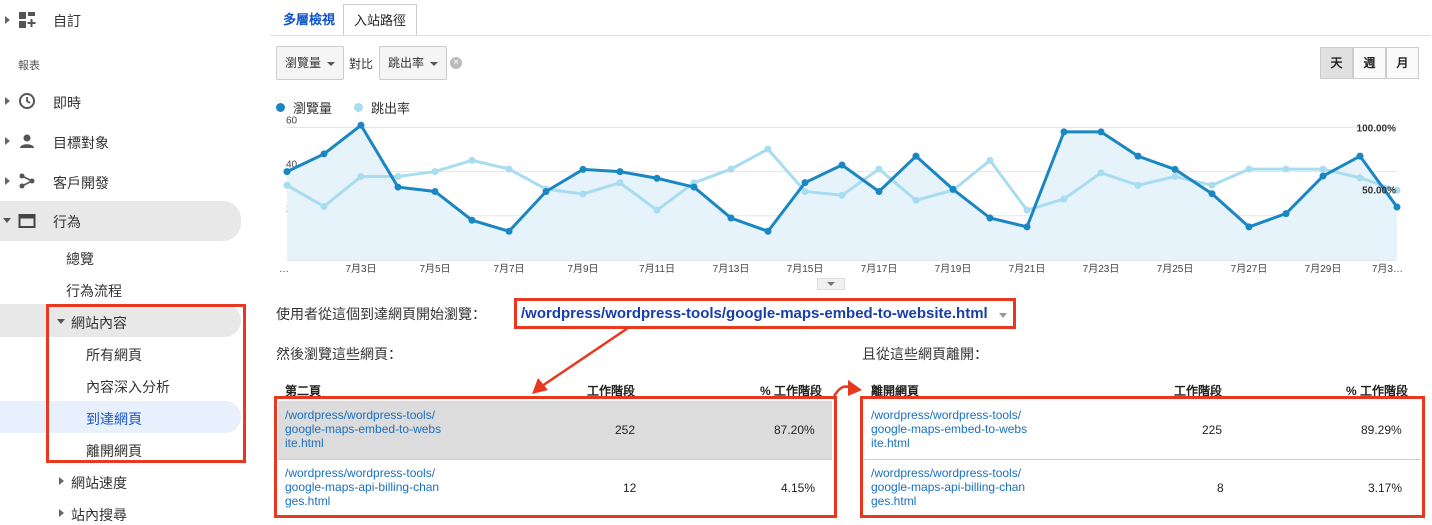  I want to click on metric-dropdown-label: 瀏覽量, so click(303, 63).